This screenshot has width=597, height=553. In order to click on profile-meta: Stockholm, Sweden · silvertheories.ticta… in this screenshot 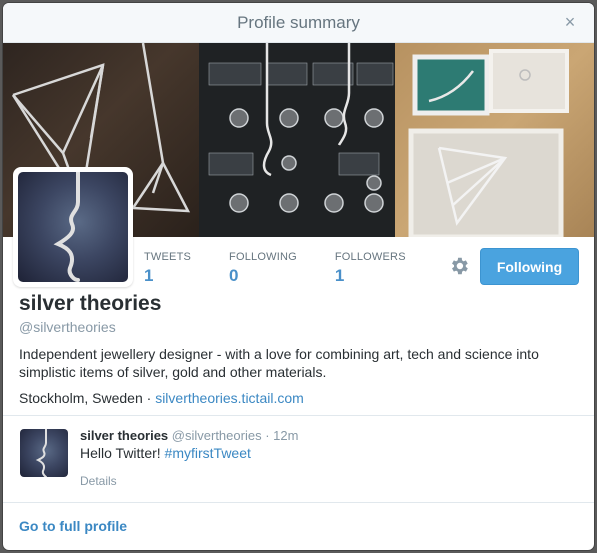, I will do `click(161, 398)`.